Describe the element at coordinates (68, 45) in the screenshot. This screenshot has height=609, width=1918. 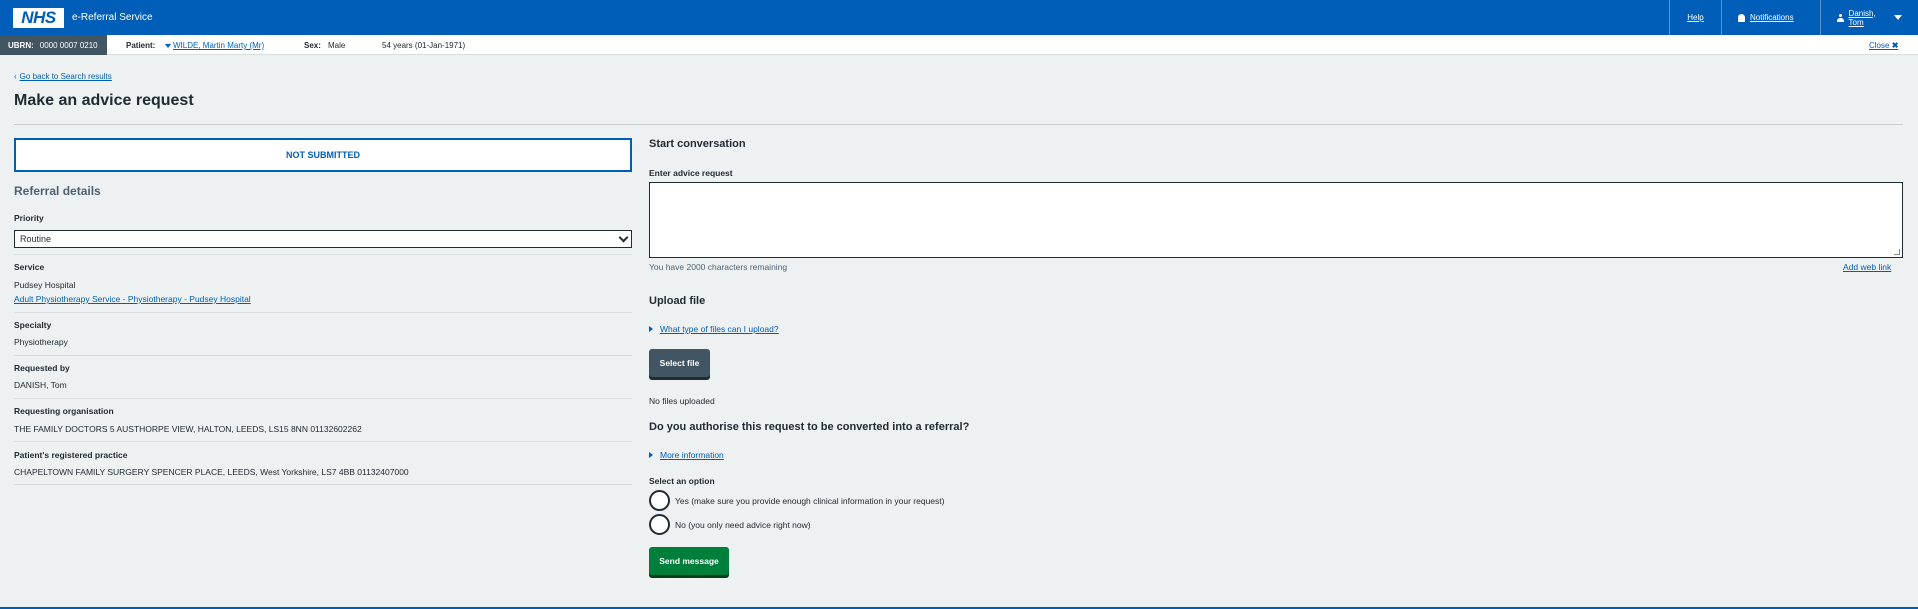
I see `ubrn-value: 0000 0007 0210` at that location.